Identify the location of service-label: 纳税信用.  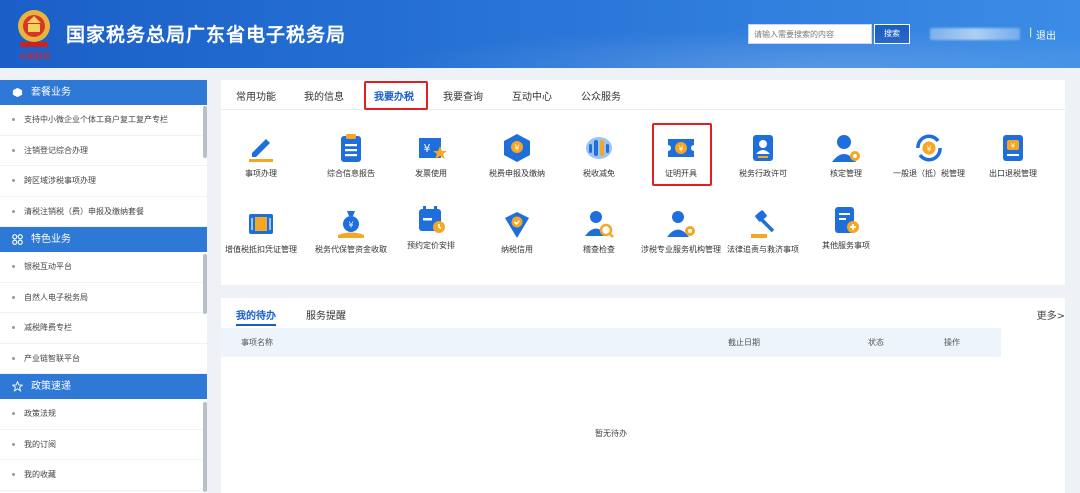
(517, 249).